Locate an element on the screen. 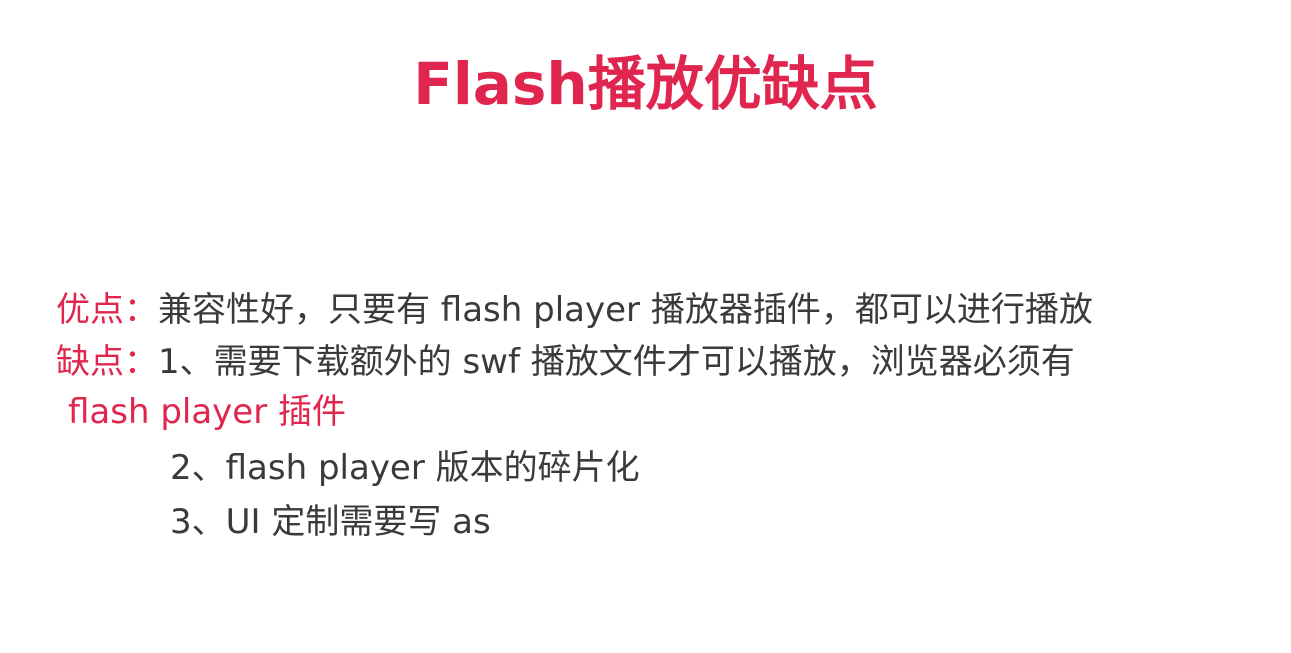  cons-item-2: 2、flash player 版本的碎片化 is located at coordinates (405, 468).